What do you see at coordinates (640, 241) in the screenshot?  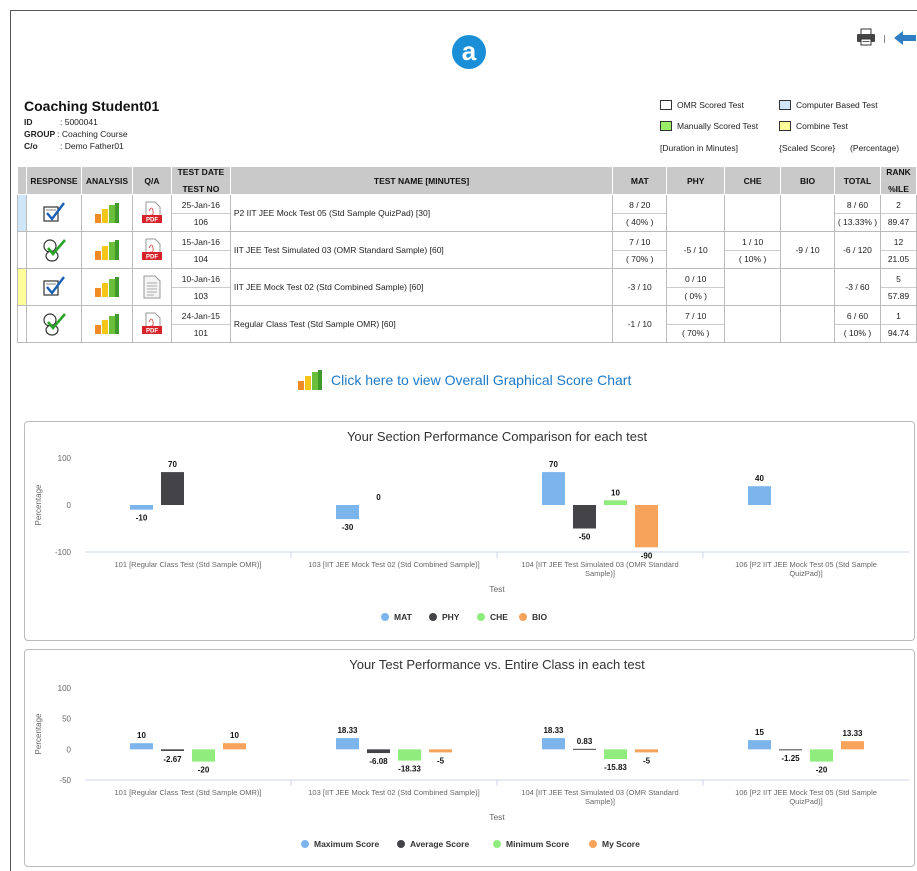 I see `mat-score: 7 / 10` at bounding box center [640, 241].